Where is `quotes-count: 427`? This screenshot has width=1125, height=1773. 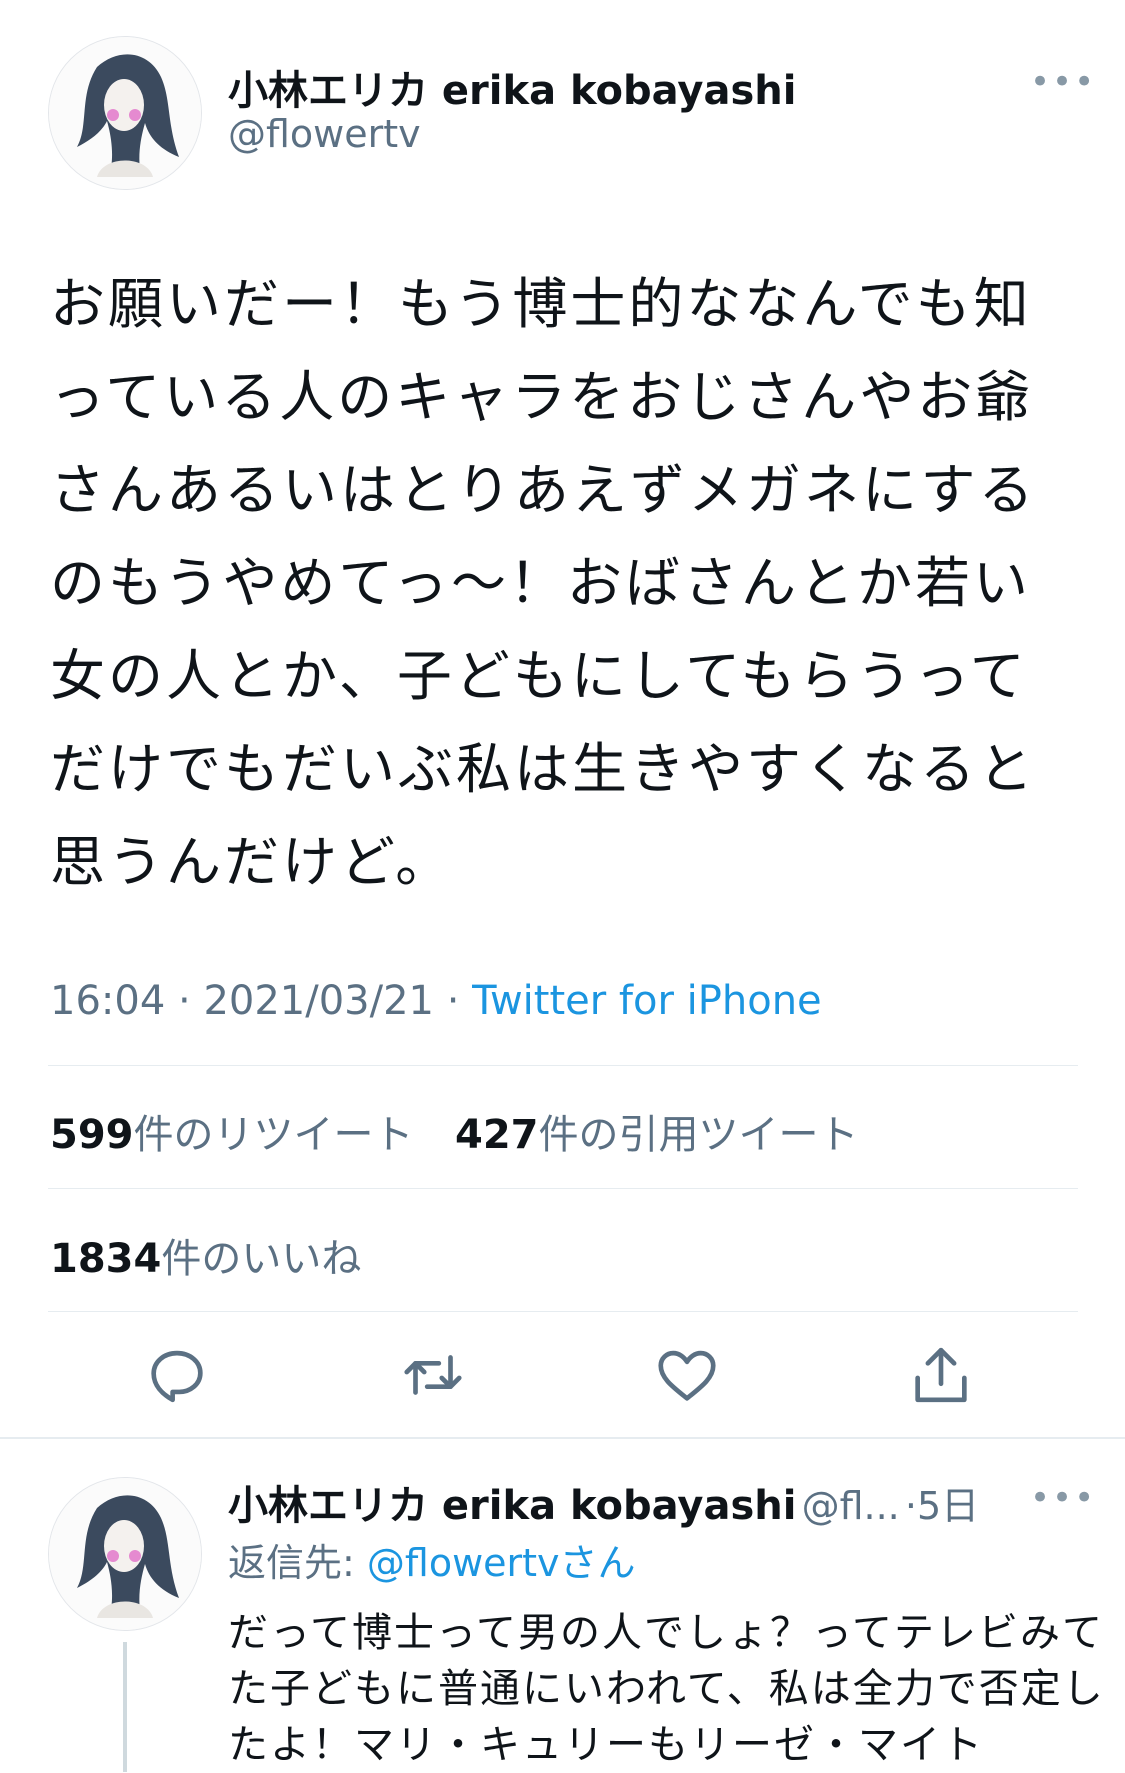
quotes-count: 427 is located at coordinates (497, 1135).